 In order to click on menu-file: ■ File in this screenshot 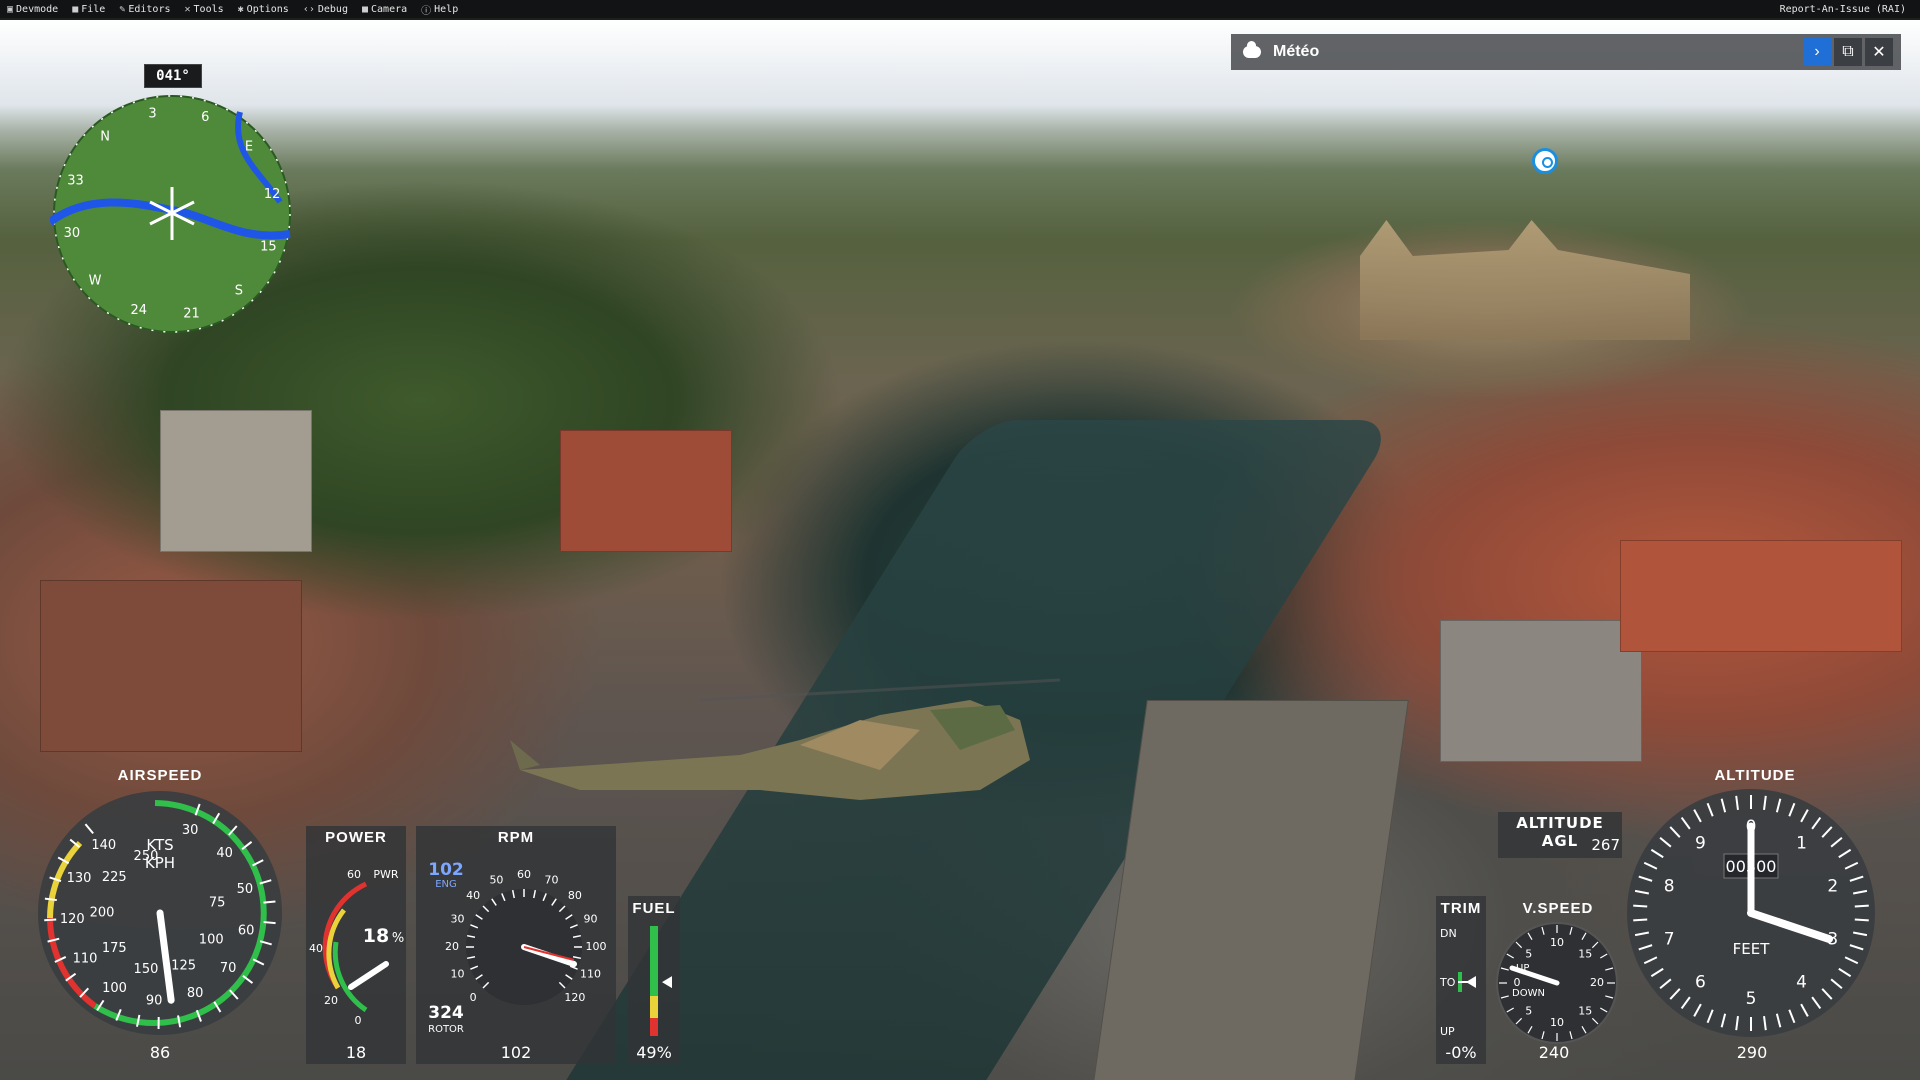, I will do `click(88, 9)`.